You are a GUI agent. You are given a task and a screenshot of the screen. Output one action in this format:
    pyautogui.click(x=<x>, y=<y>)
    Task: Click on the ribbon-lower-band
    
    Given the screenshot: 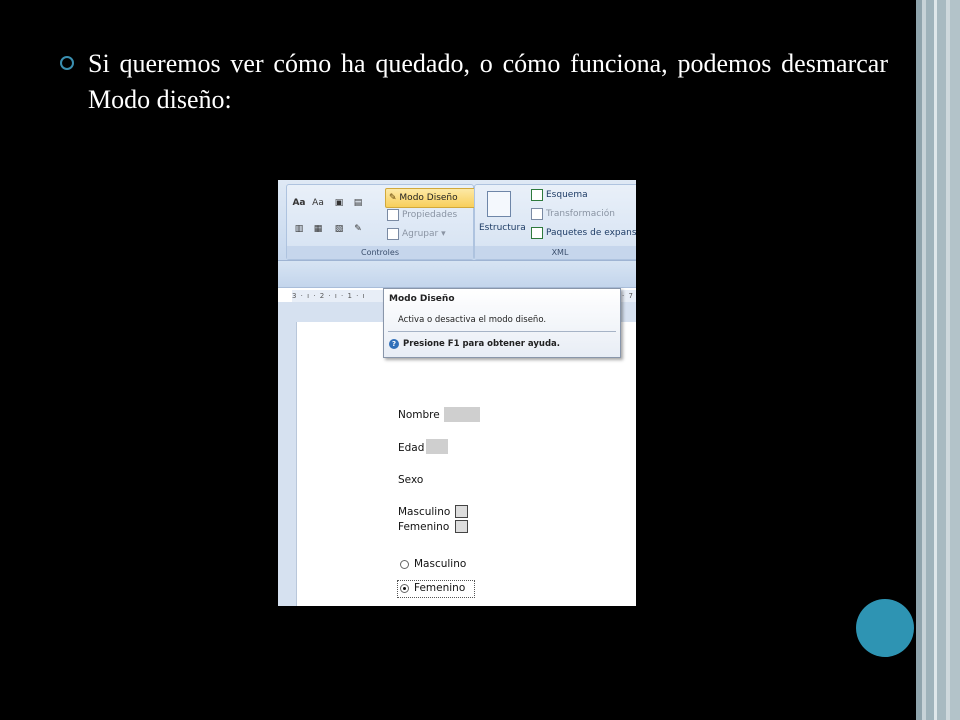 What is the action you would take?
    pyautogui.click(x=457, y=274)
    